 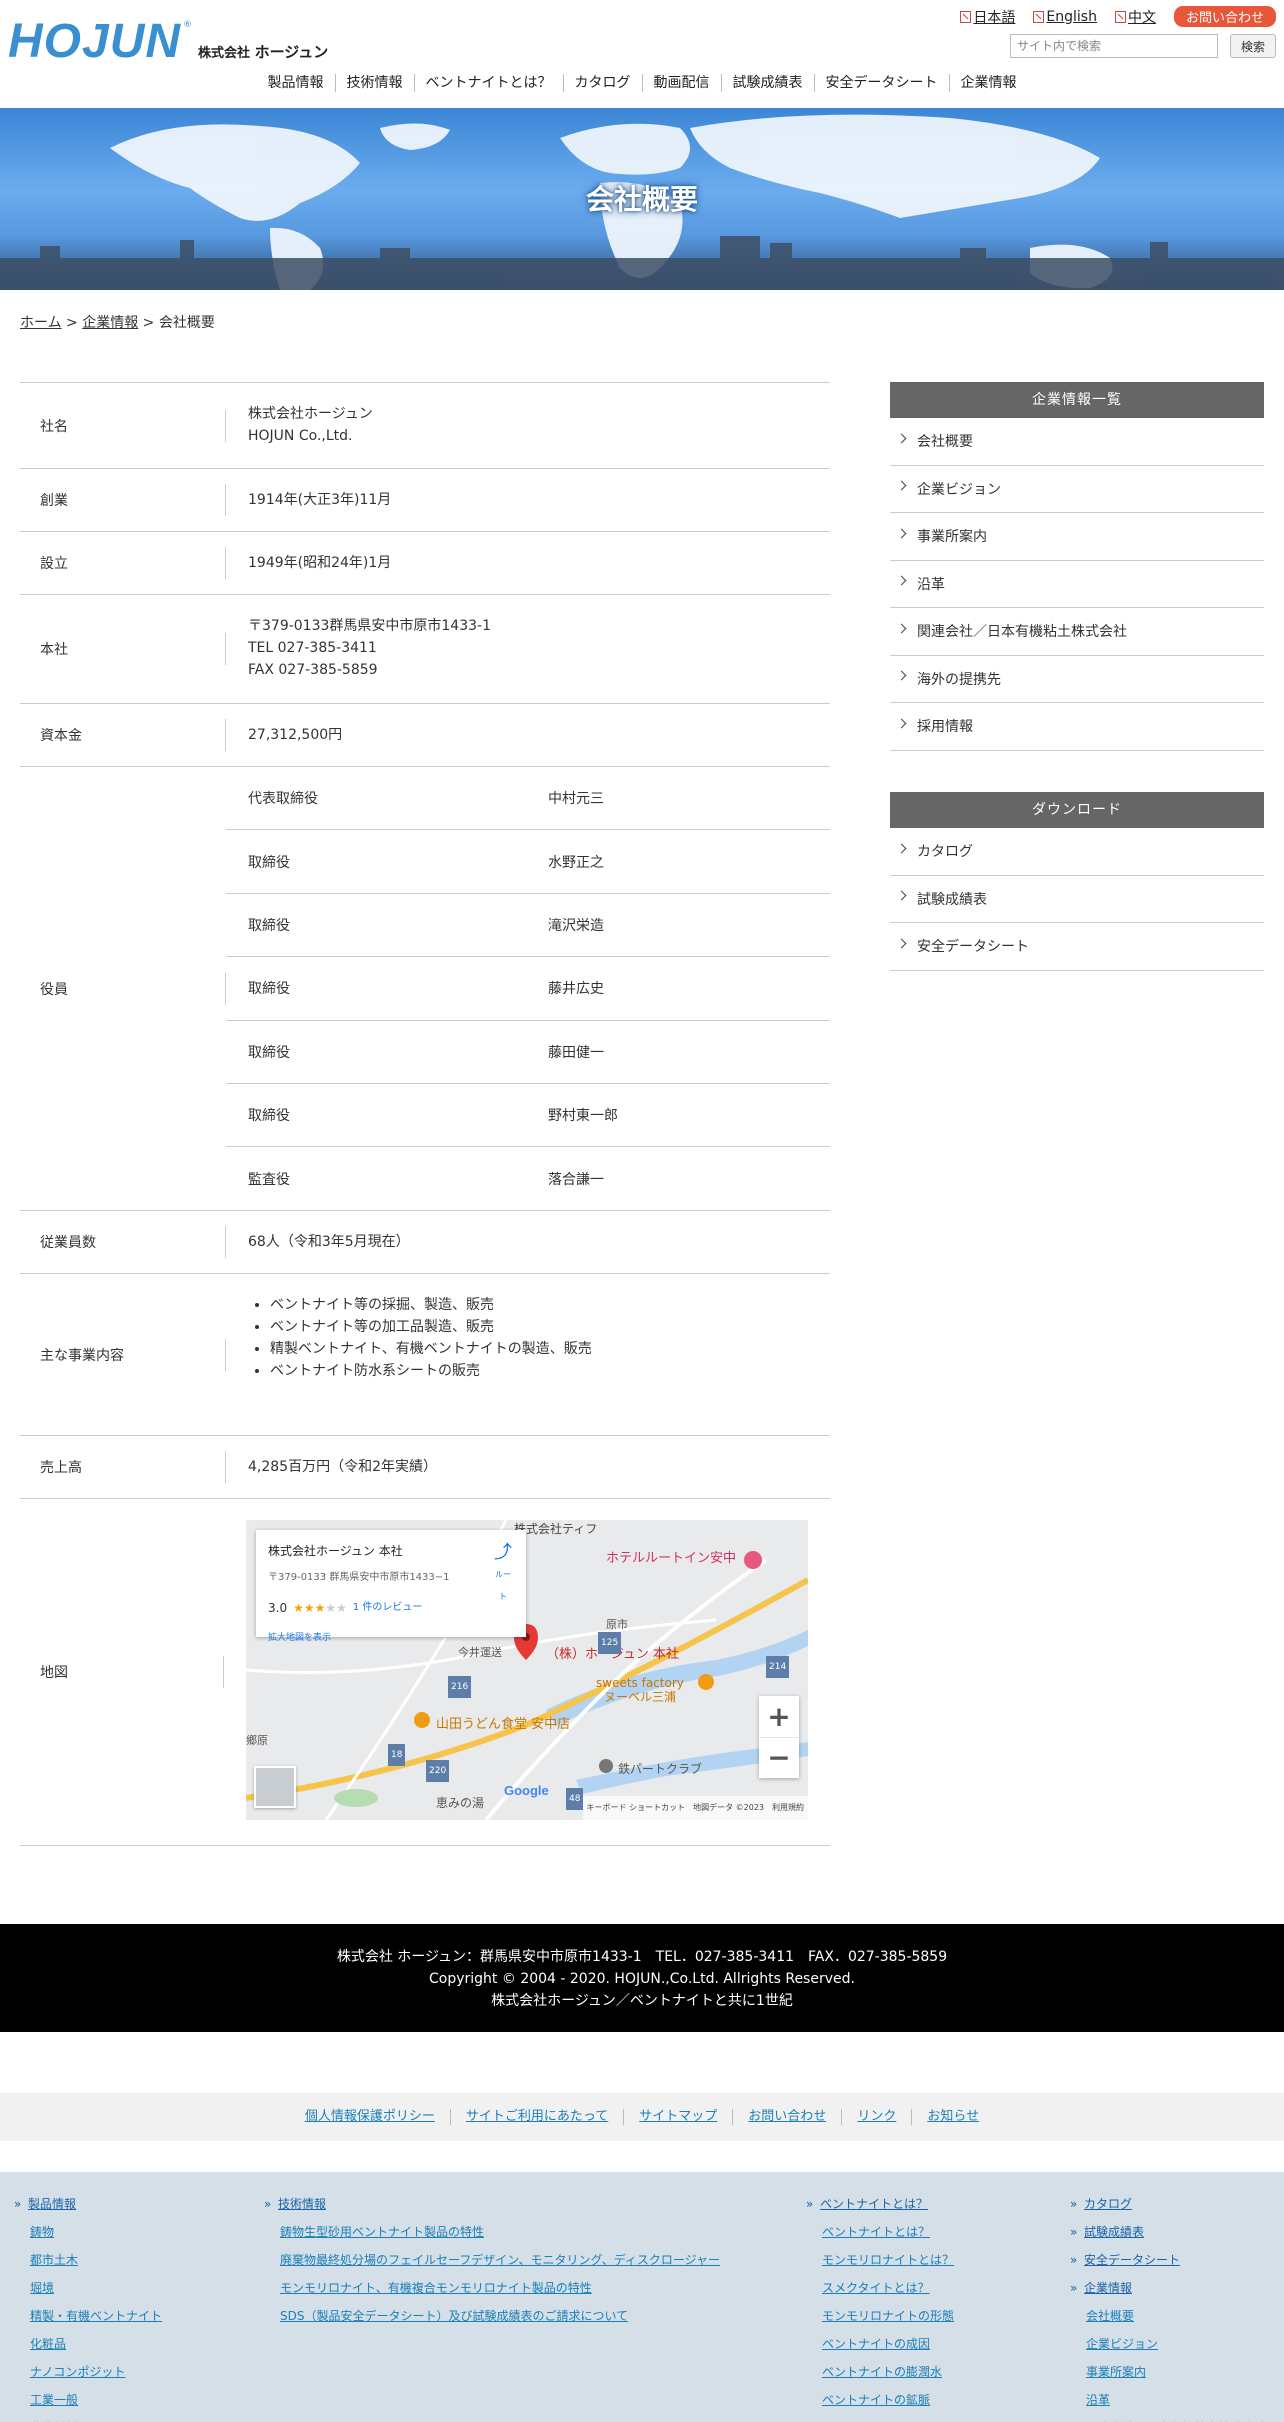 I want to click on footer-link-terms: サイトご利用にあたって, so click(x=536, y=2117).